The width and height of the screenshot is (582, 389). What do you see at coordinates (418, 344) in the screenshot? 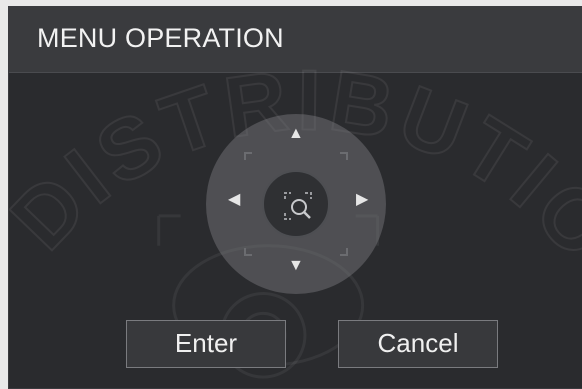
I see `cancel-button: Cancel` at bounding box center [418, 344].